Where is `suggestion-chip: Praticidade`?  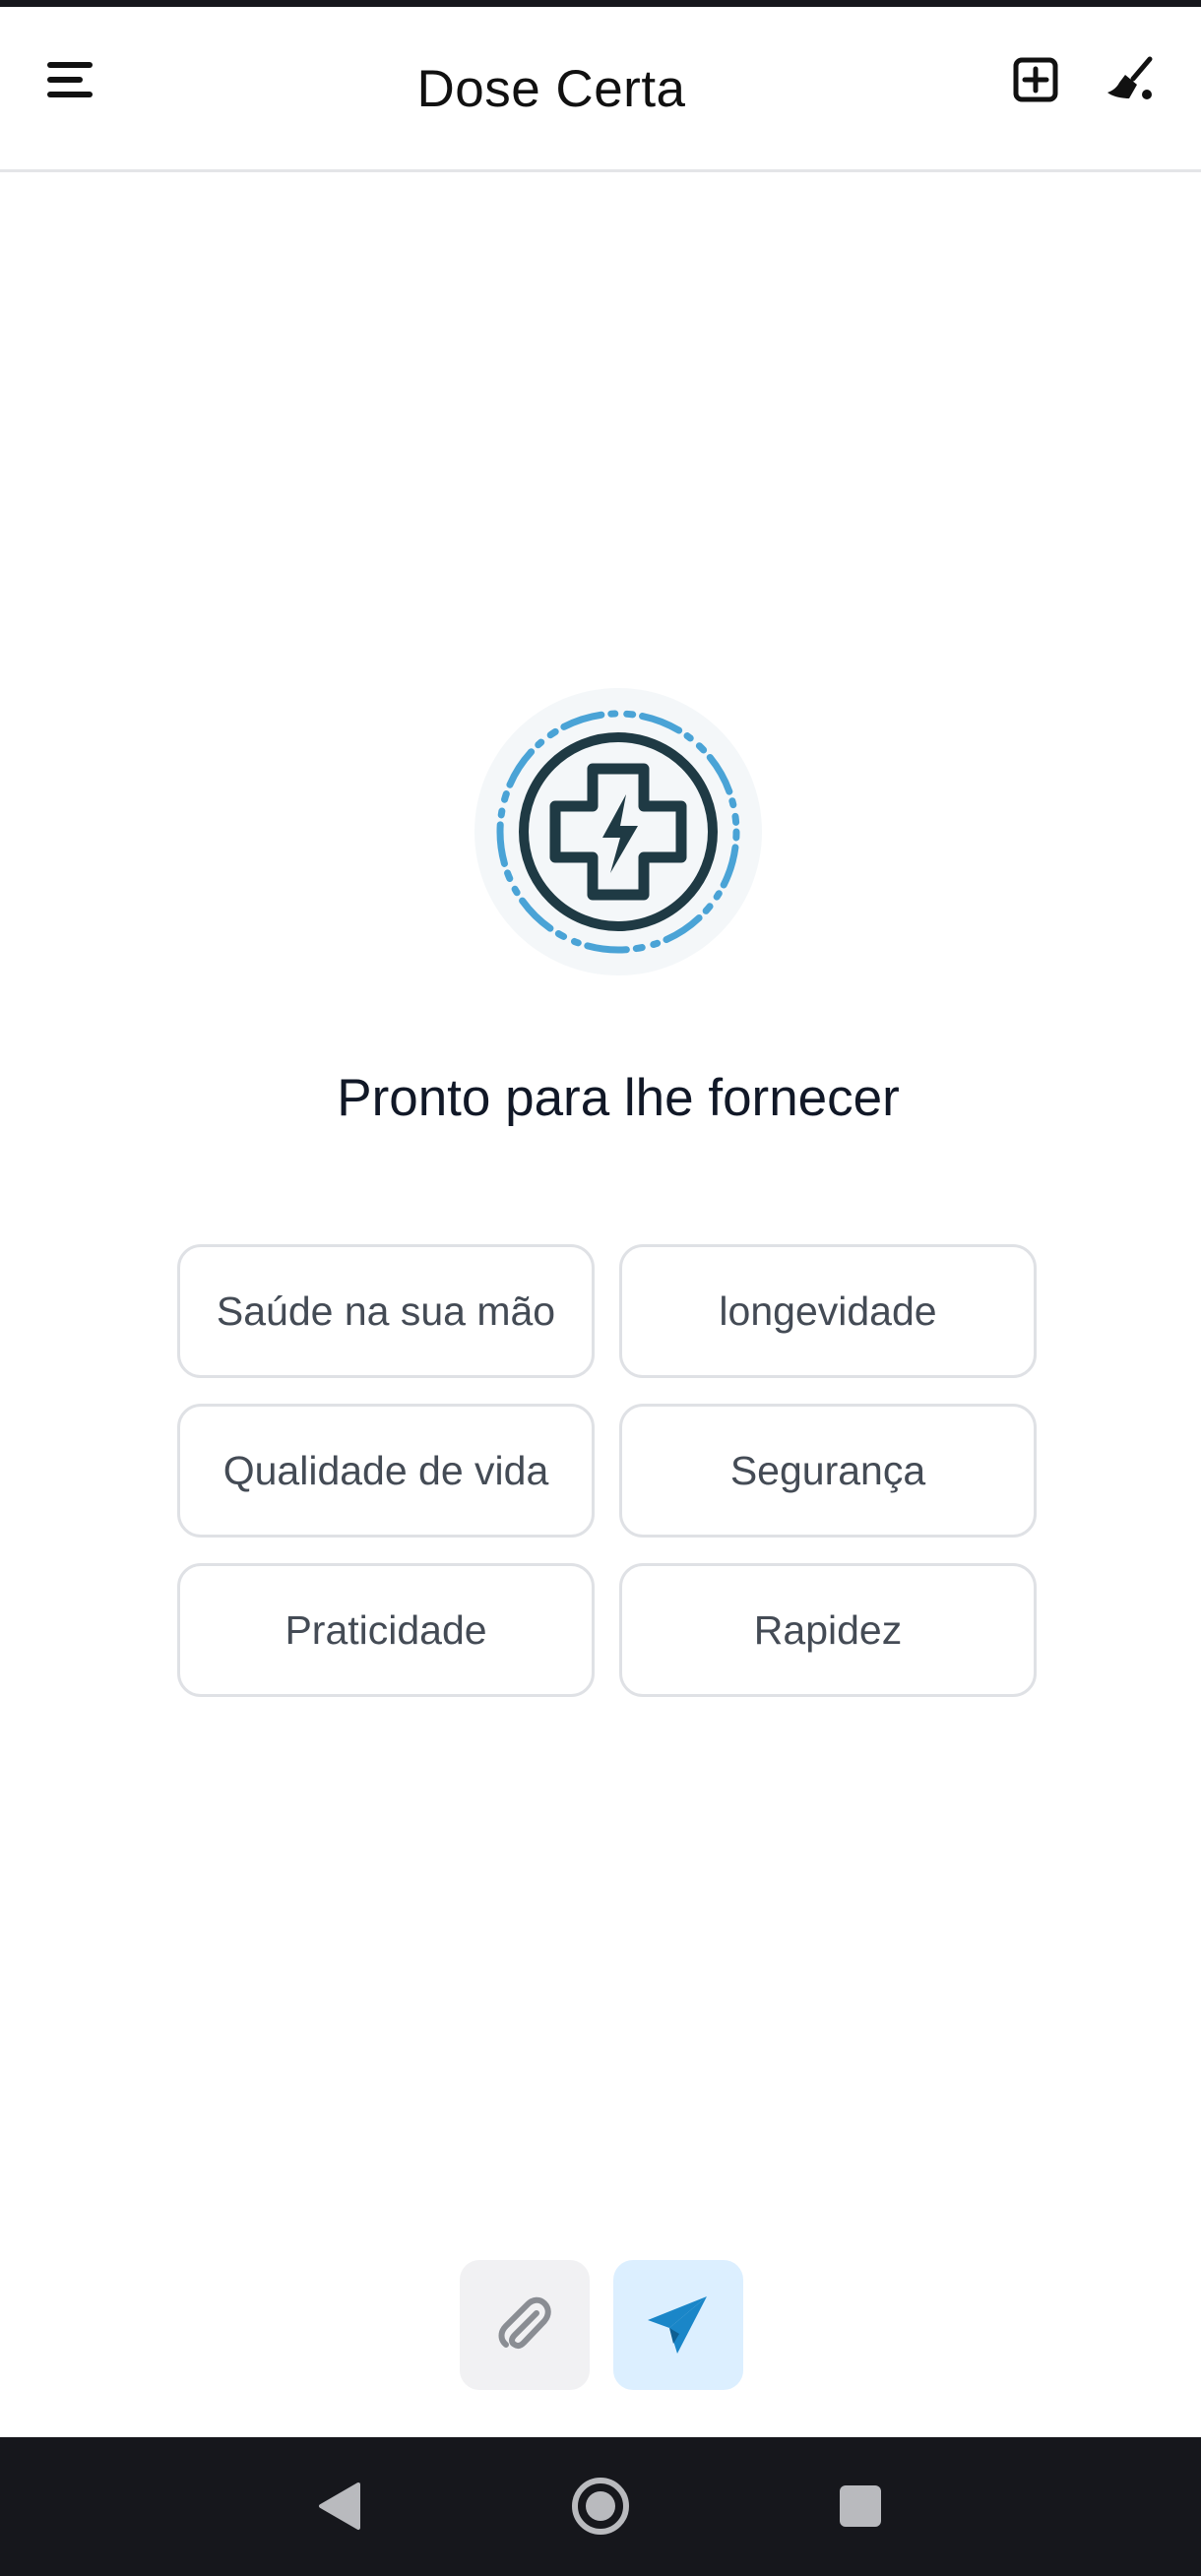
suggestion-chip: Praticidade is located at coordinates (386, 1630).